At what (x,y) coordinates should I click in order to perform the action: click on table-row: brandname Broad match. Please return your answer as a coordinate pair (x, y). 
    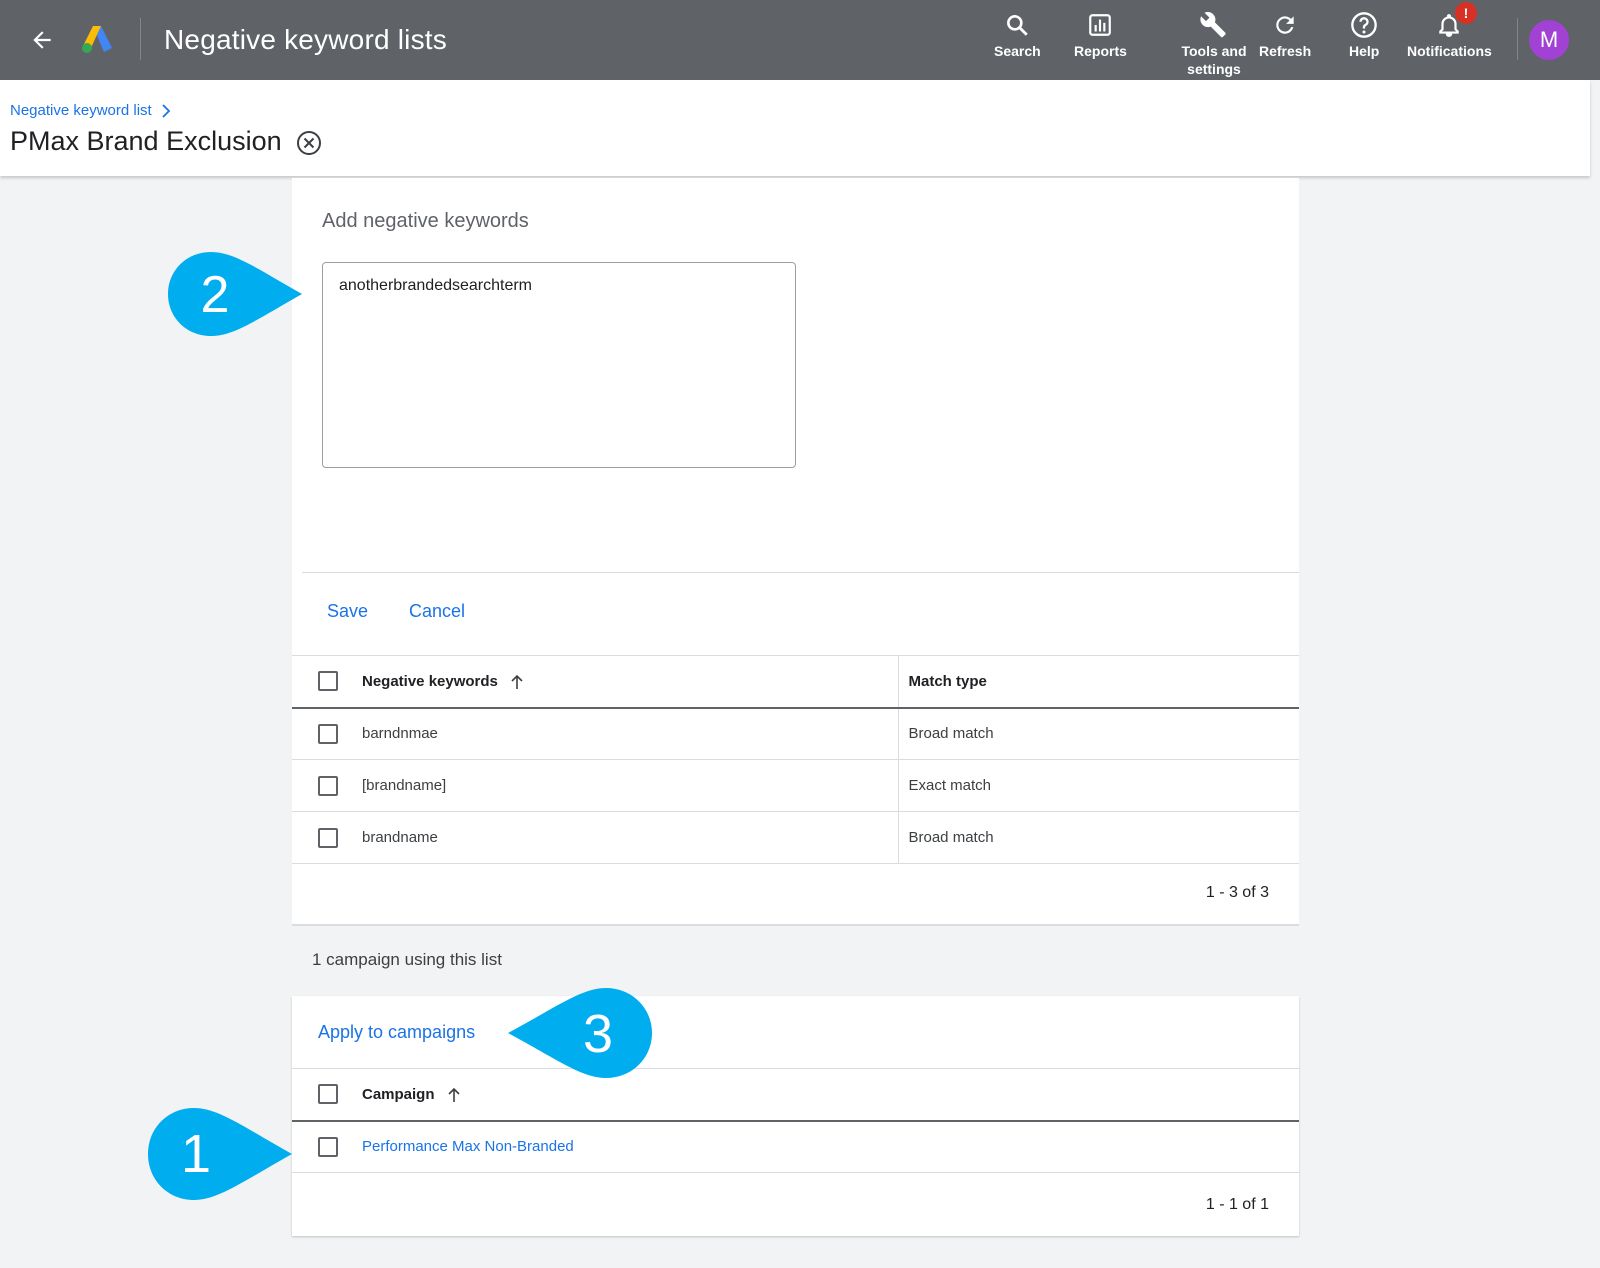
    Looking at the image, I should click on (795, 837).